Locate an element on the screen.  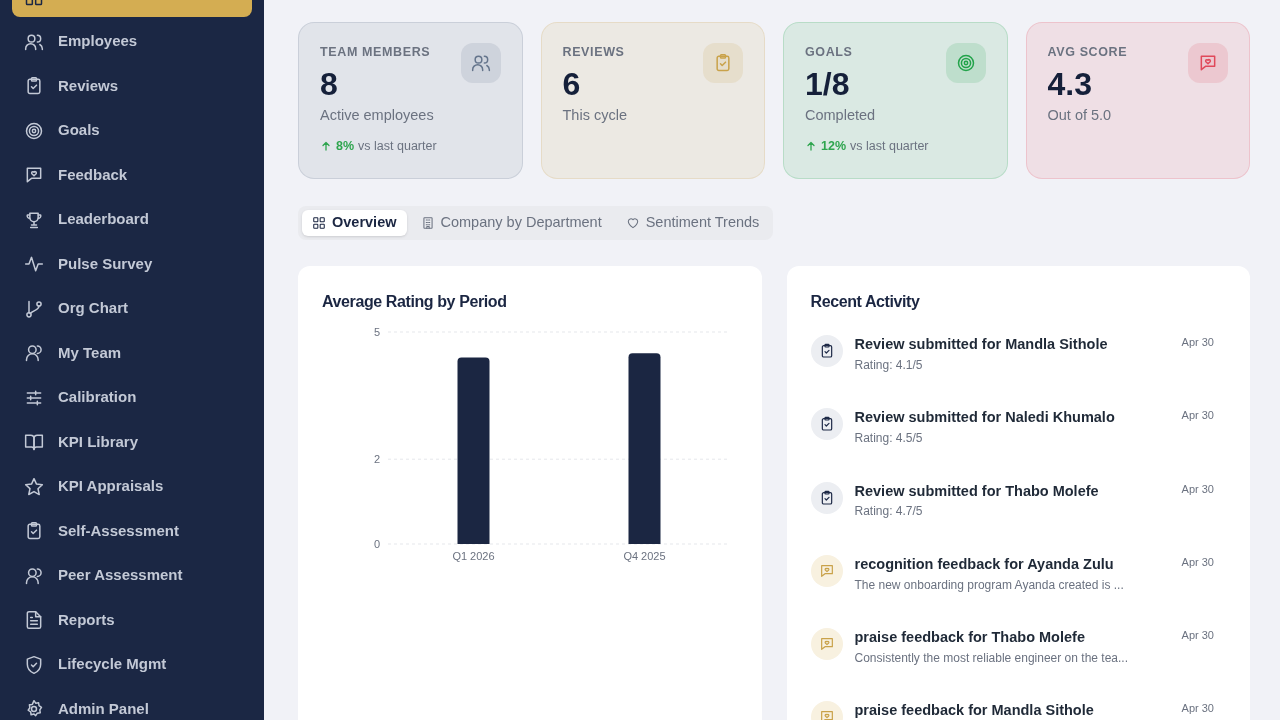
activity-detail: Rating: 4.7/5 is located at coordinates (889, 512).